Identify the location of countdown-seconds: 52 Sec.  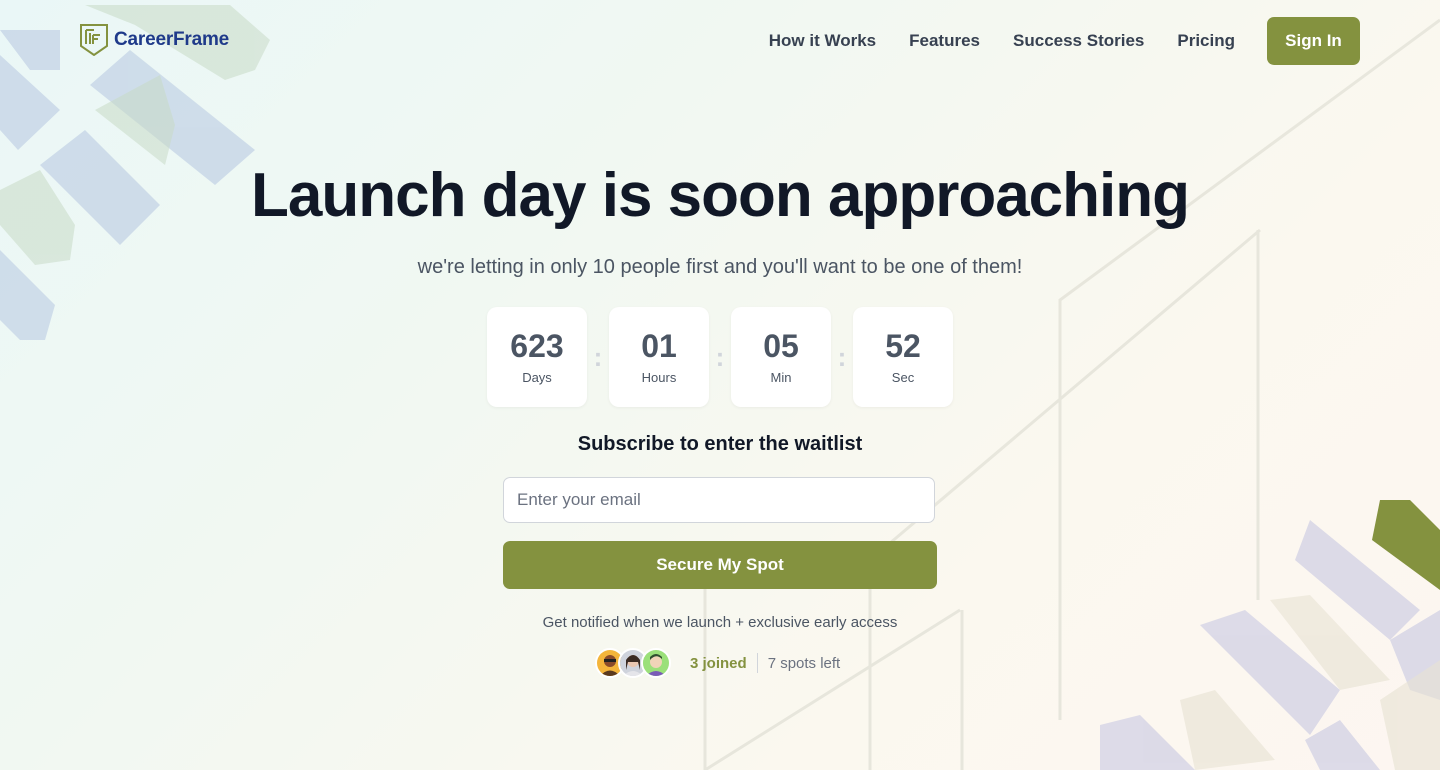
(903, 357).